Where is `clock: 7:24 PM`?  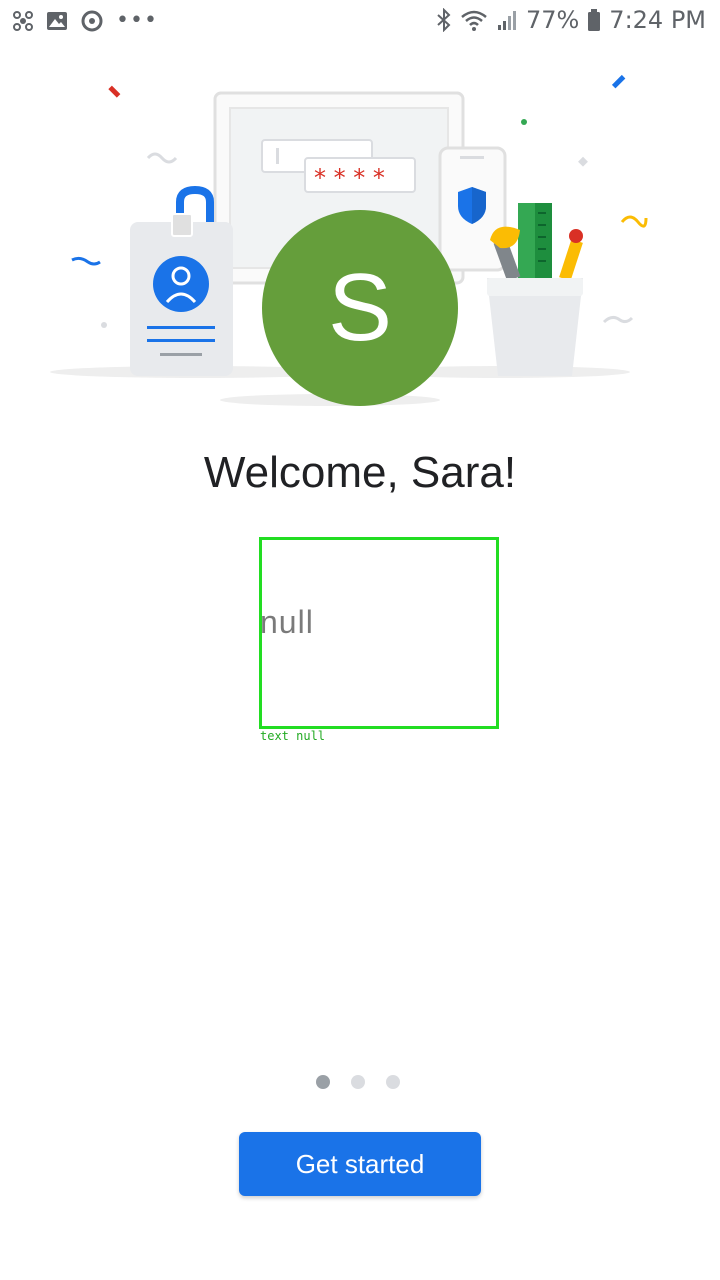 clock: 7:24 PM is located at coordinates (657, 20).